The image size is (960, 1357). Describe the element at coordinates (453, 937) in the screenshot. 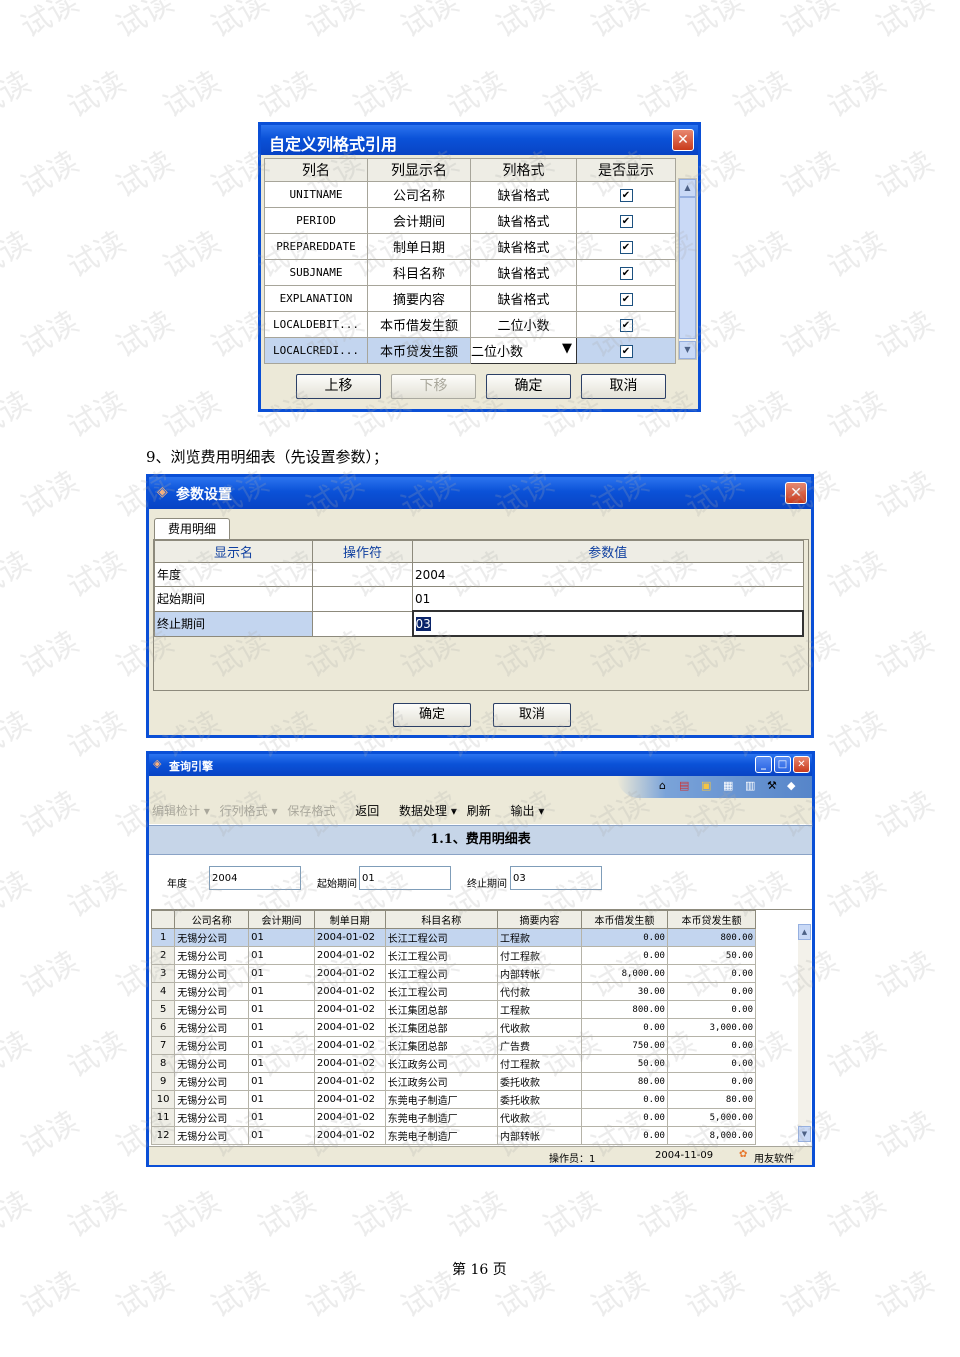

I see `table-row: 1 无锡分公司 01 2004-01-02 长江工程公司 工程款 0.00 800.00` at that location.